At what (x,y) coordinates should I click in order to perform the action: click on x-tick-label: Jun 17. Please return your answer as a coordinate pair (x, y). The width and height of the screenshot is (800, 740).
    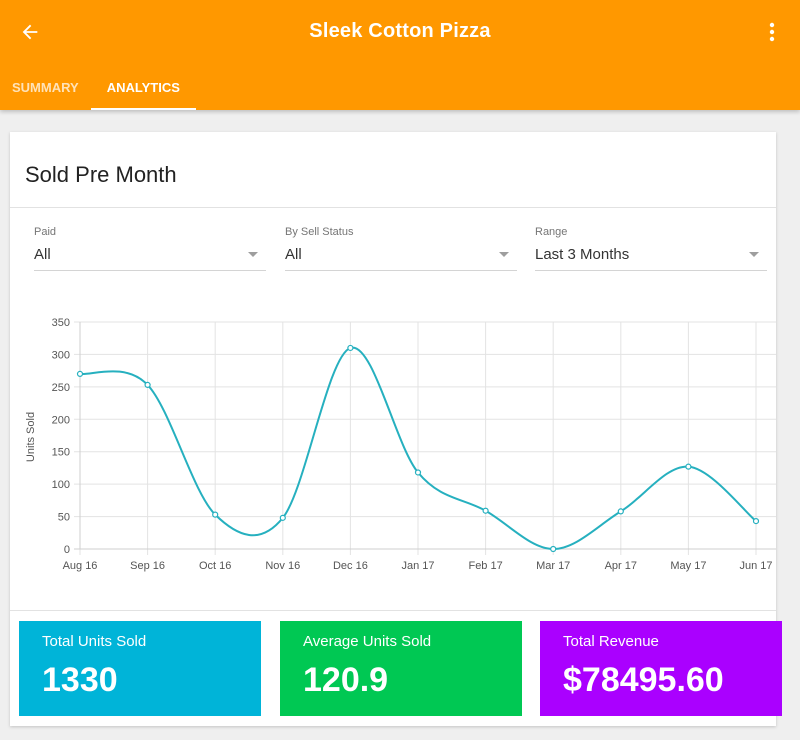
    Looking at the image, I should click on (755, 566).